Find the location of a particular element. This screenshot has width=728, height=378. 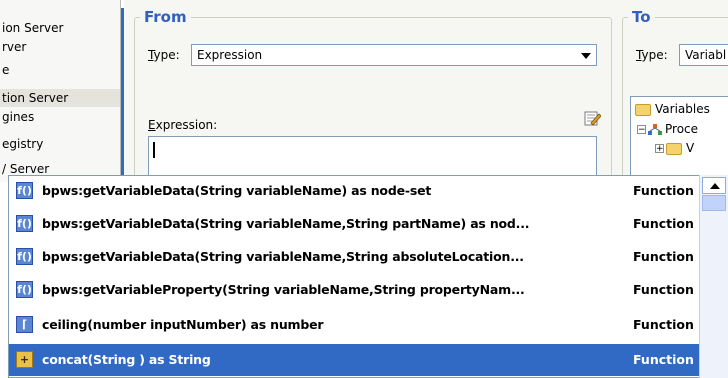

from-type-dropdown: Expression is located at coordinates (394, 55).